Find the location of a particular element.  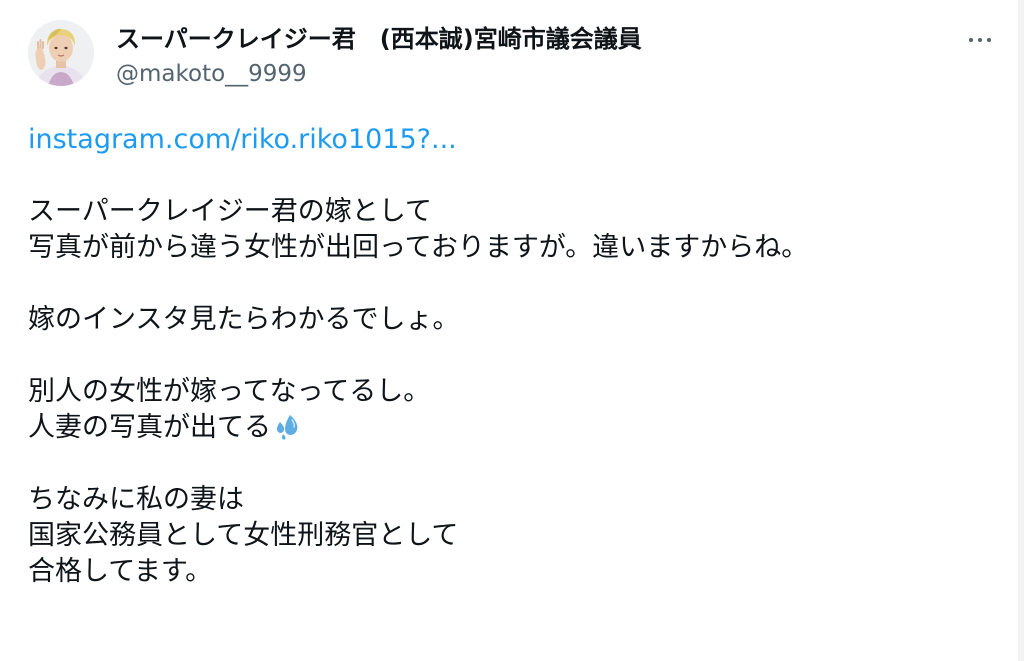

avatar-image is located at coordinates (61, 53).